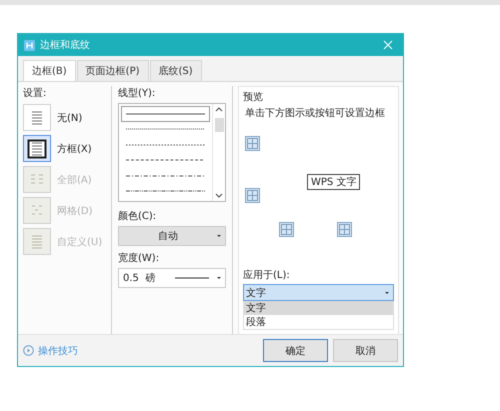 This screenshot has height=411, width=500. Describe the element at coordinates (35, 93) in the screenshot. I see `settings-label: 设置:` at that location.